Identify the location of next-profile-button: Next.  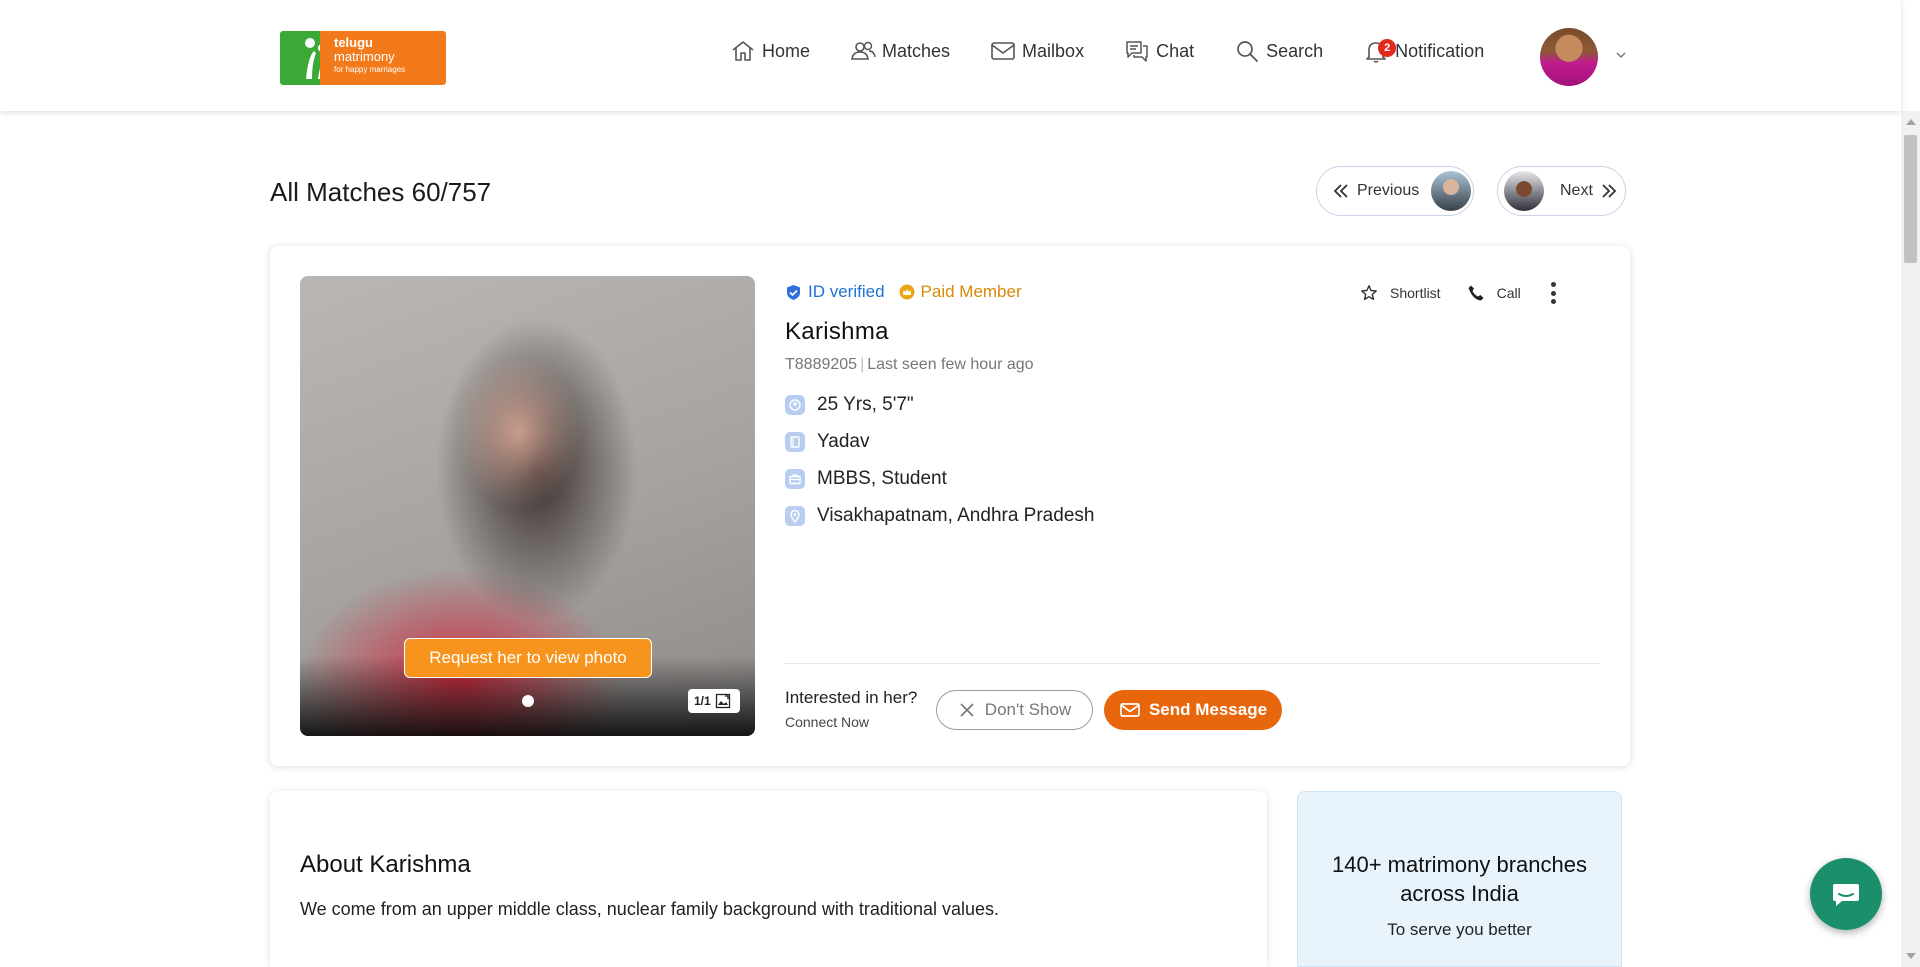
(1561, 191).